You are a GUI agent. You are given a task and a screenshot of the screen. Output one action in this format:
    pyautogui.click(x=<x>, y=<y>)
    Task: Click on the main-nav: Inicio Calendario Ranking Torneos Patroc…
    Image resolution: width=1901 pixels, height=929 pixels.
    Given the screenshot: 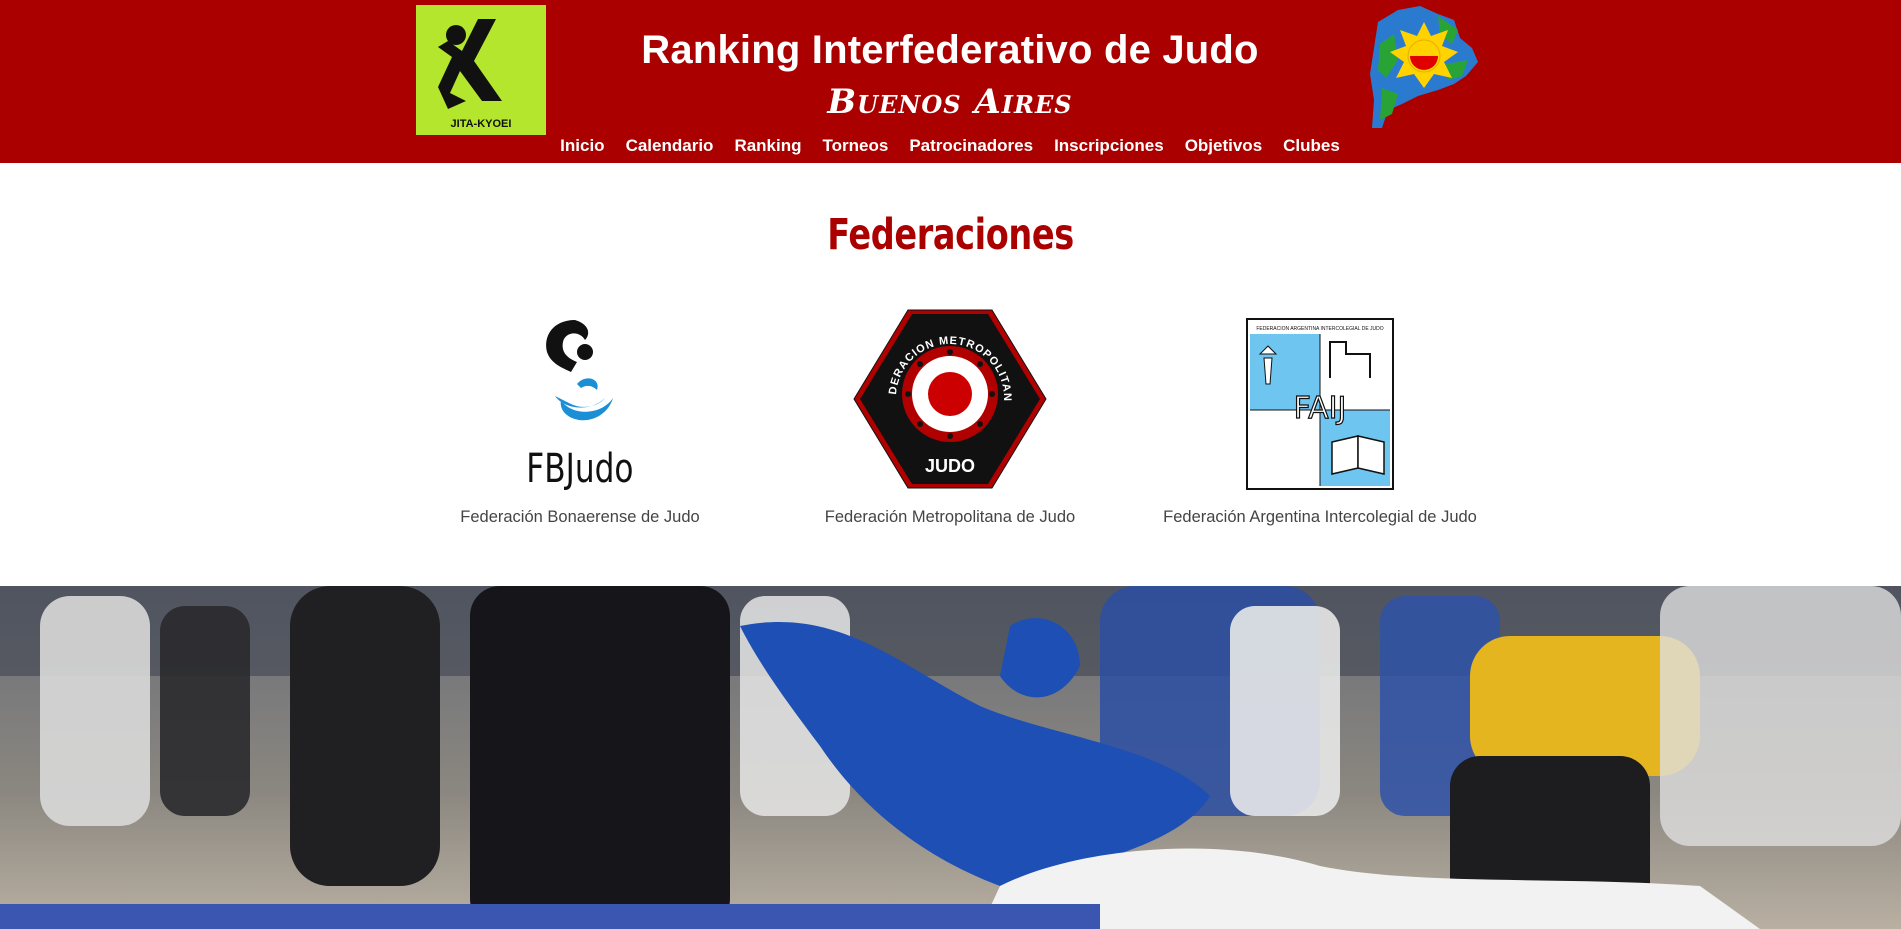 What is the action you would take?
    pyautogui.click(x=950, y=146)
    